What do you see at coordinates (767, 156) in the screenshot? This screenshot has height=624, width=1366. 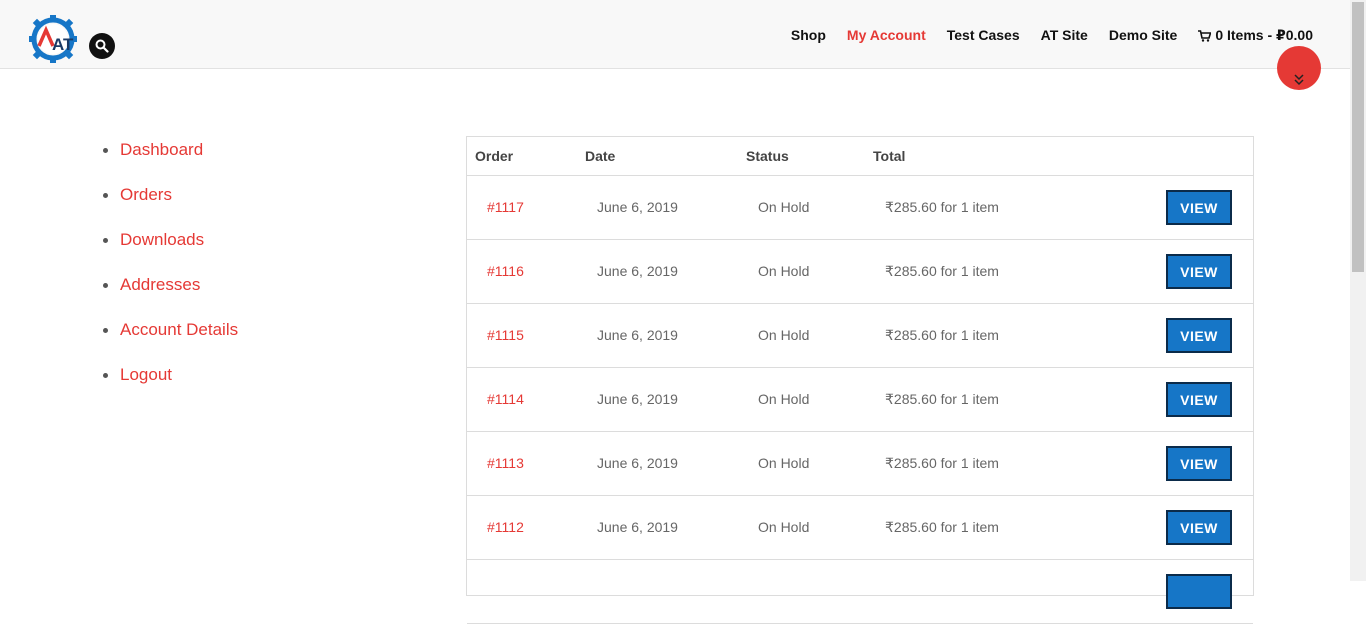 I see `column-status: Status` at bounding box center [767, 156].